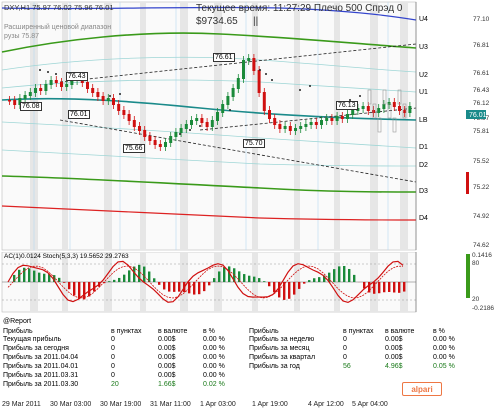 This screenshot has height=413, width=500. I want to click on price-tick-label: 76.81, so click(481, 45).